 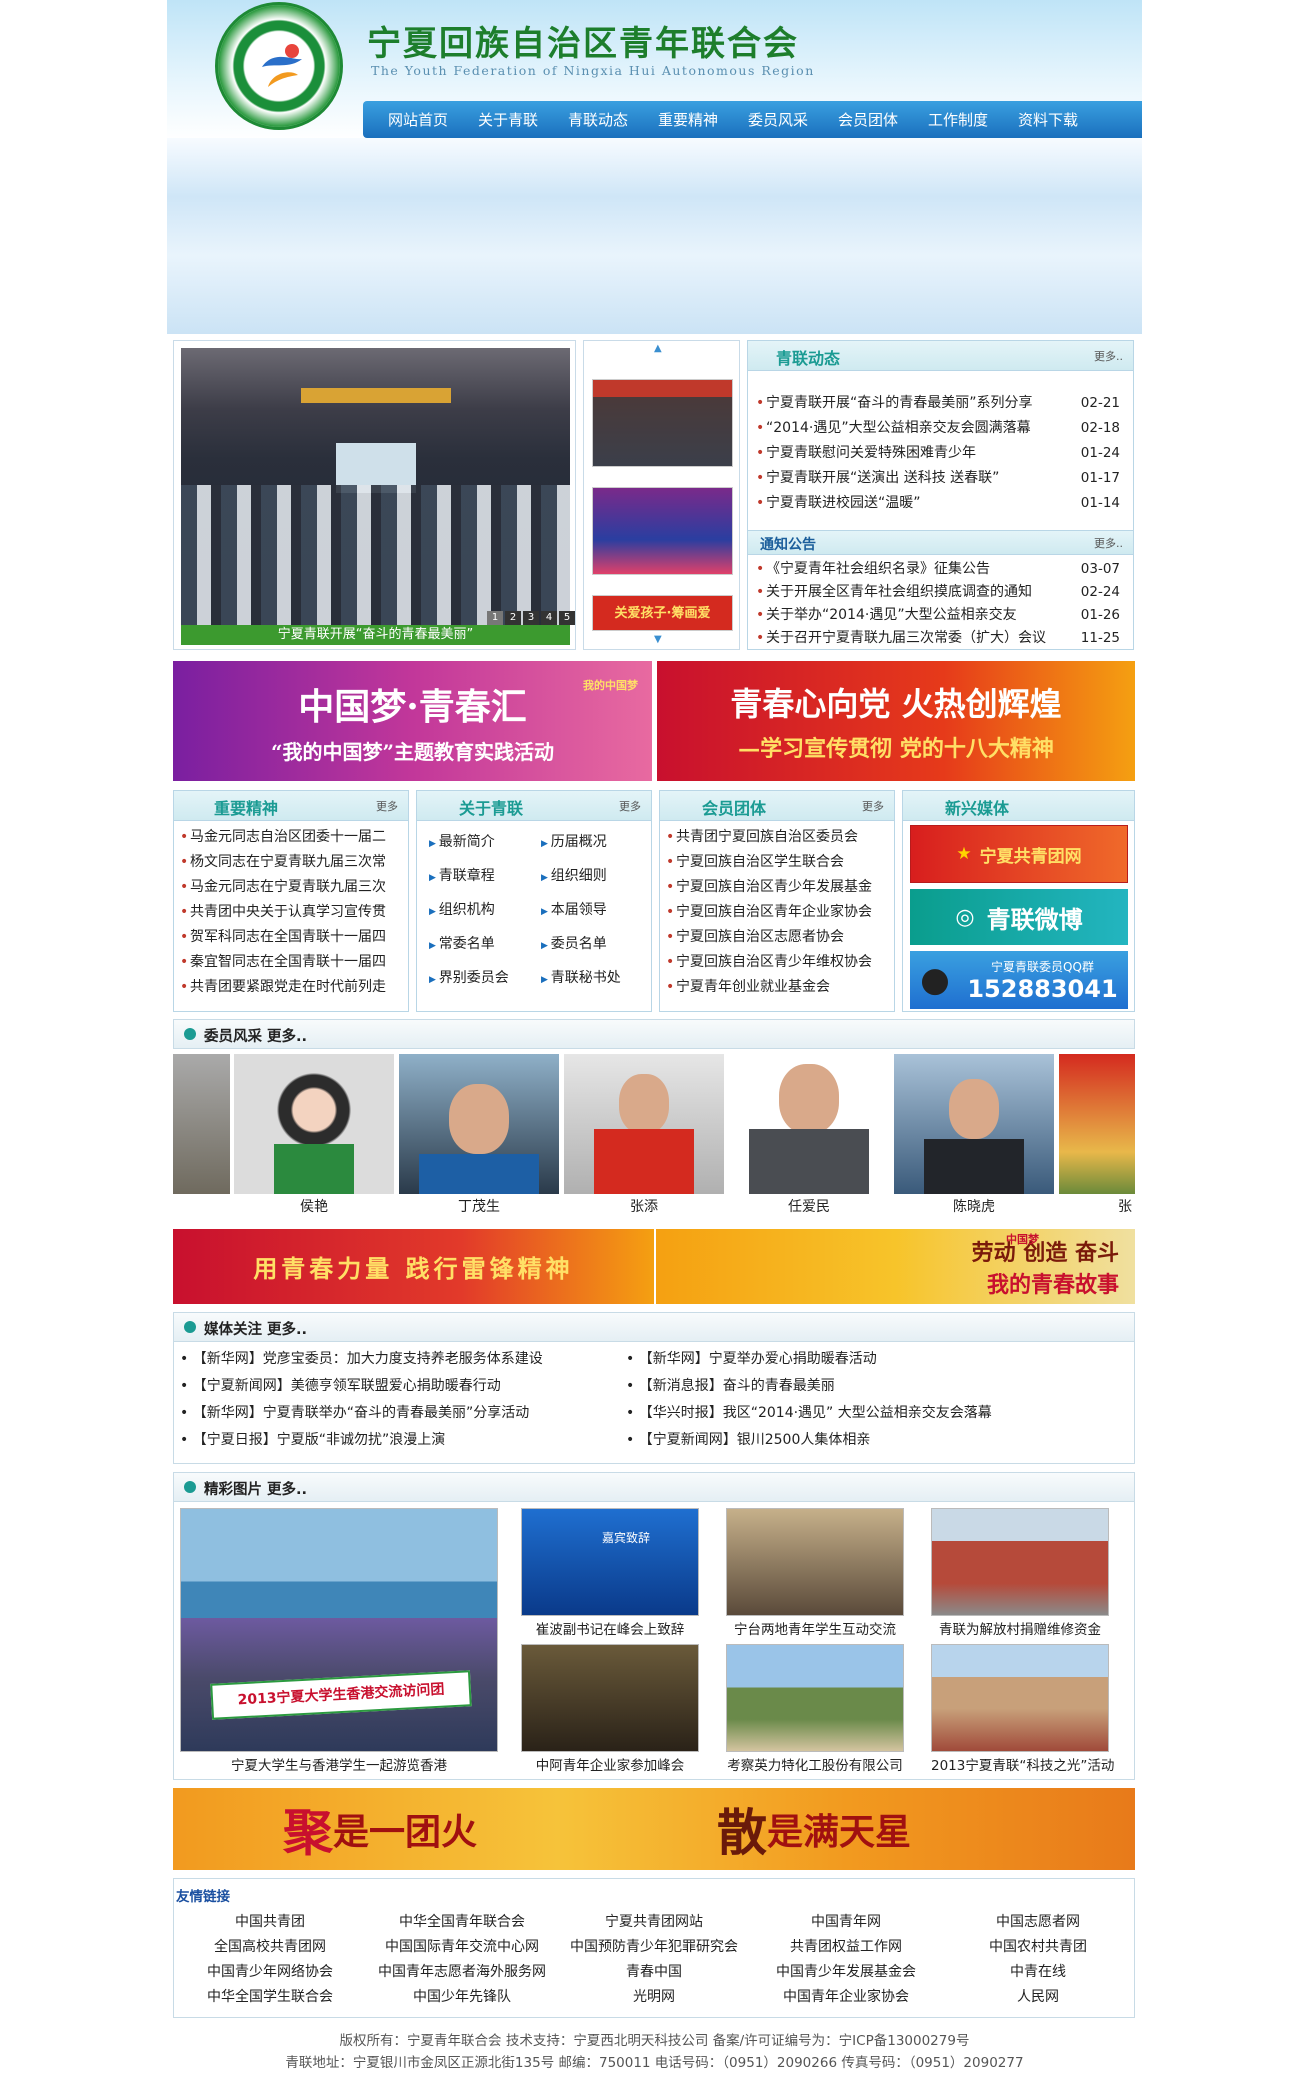 I want to click on friend-link: 光明网, so click(x=654, y=1995).